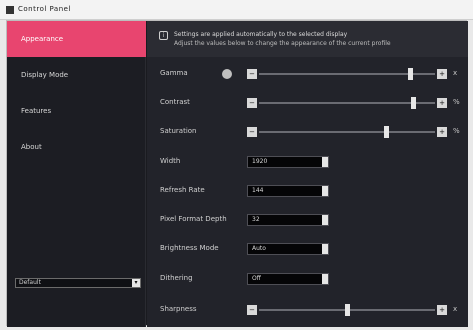  I want to click on field-row-refresh-rate: Refresh Rate 144, so click(307, 191).